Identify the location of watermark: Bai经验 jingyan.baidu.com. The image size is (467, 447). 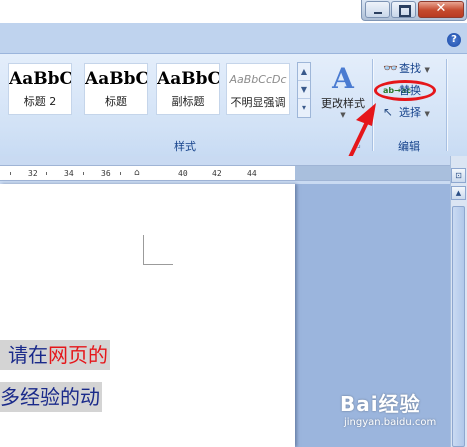
(400, 415).